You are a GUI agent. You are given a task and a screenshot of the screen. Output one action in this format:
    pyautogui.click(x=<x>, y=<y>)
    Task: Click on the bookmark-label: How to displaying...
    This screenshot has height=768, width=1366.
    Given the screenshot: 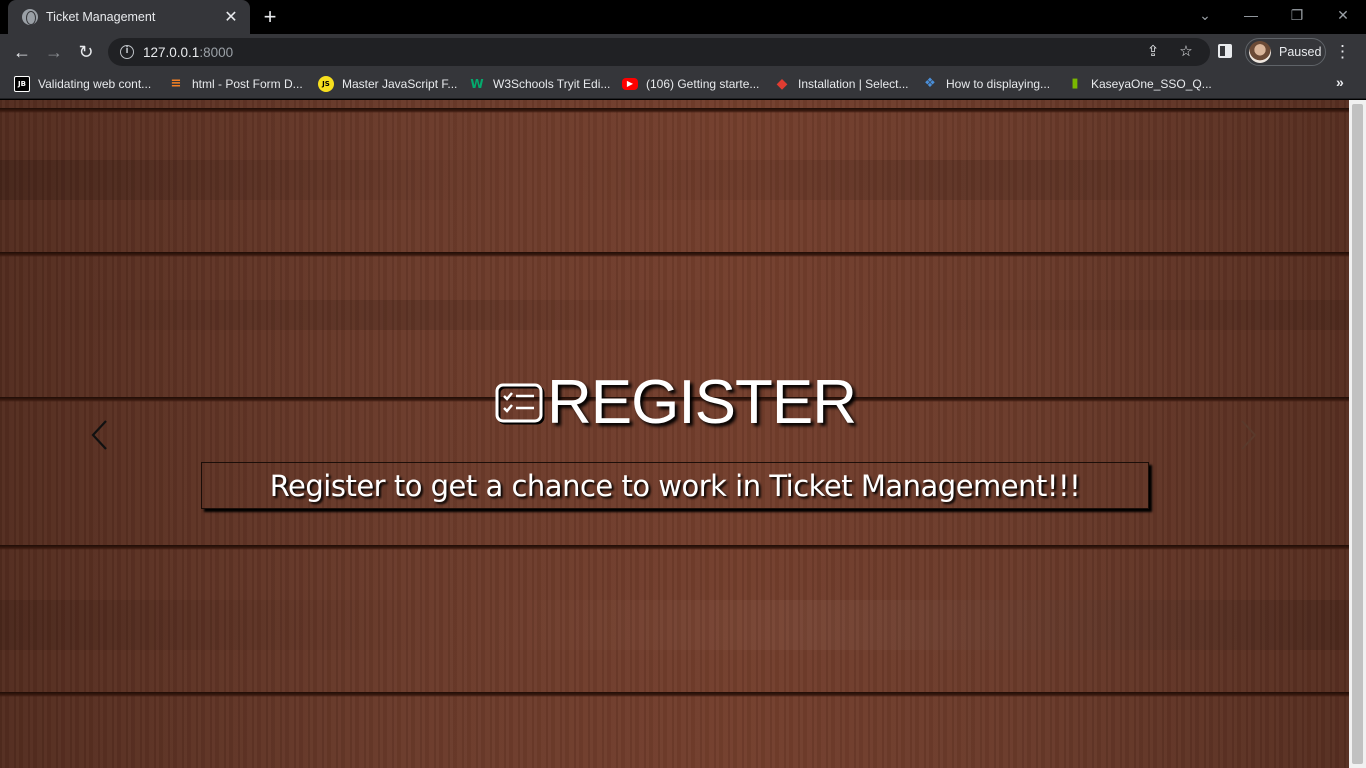 What is the action you would take?
    pyautogui.click(x=998, y=84)
    